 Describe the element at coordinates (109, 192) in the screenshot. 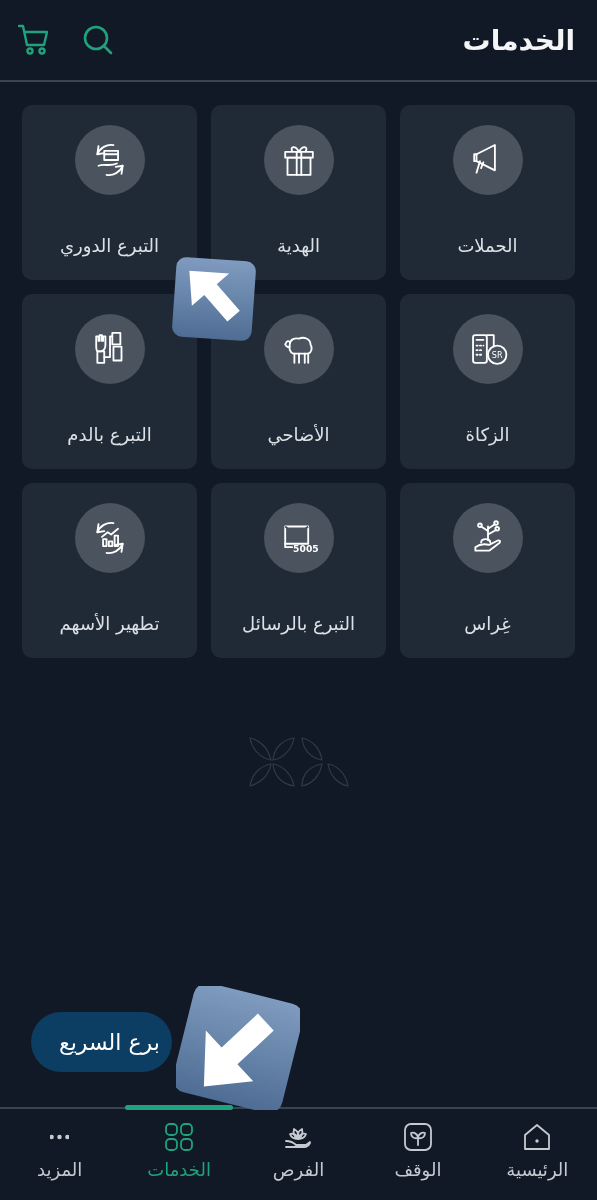

I see `service-card: التبرع الدوري` at that location.